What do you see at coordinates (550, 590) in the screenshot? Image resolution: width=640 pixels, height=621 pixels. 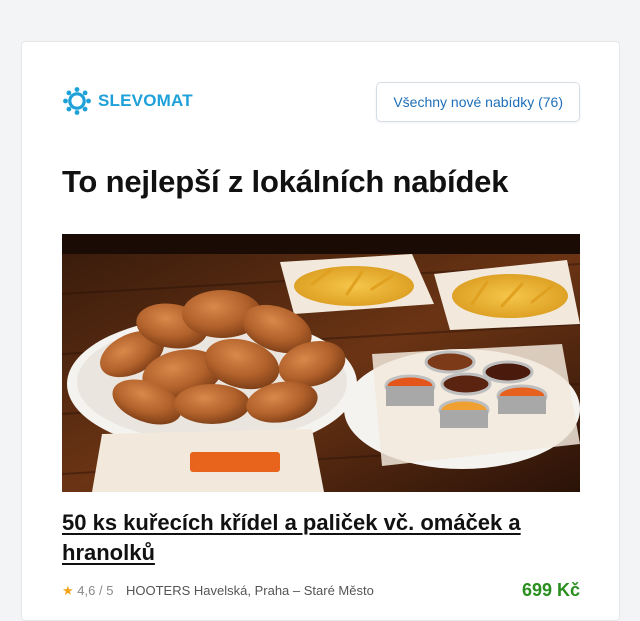 I see `deal-price: 699 Kč` at bounding box center [550, 590].